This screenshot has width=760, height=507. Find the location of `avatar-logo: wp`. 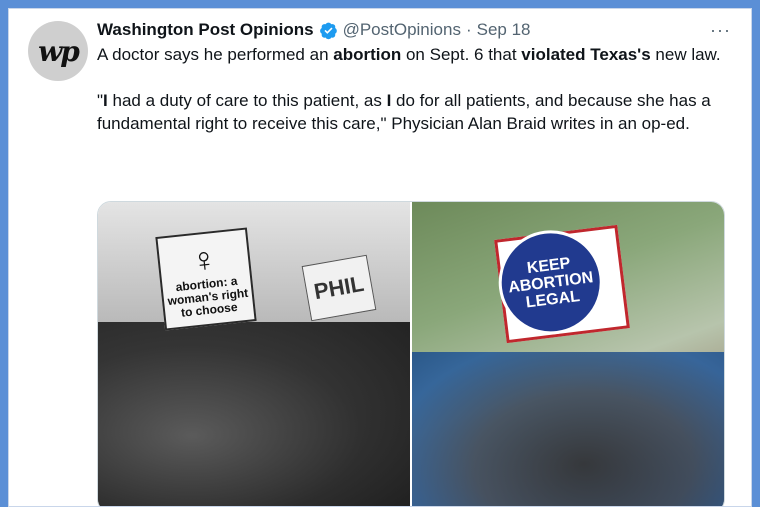

avatar-logo: wp is located at coordinates (59, 51).